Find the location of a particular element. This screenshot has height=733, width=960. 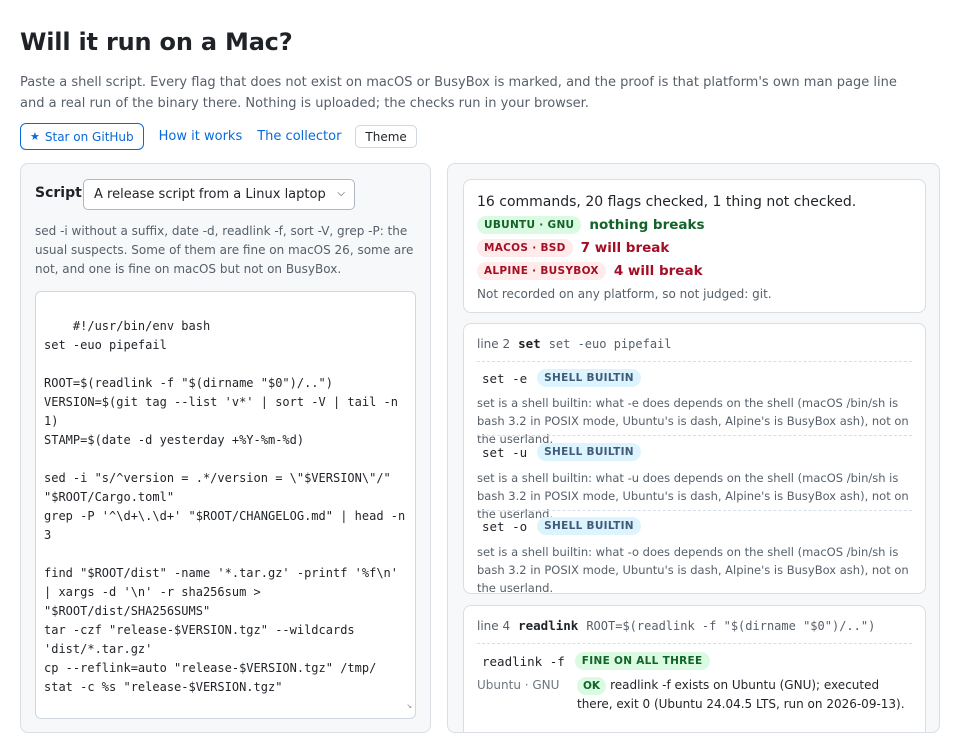

flag-row: set -o SHELL BUILTIN is located at coordinates (561, 526).